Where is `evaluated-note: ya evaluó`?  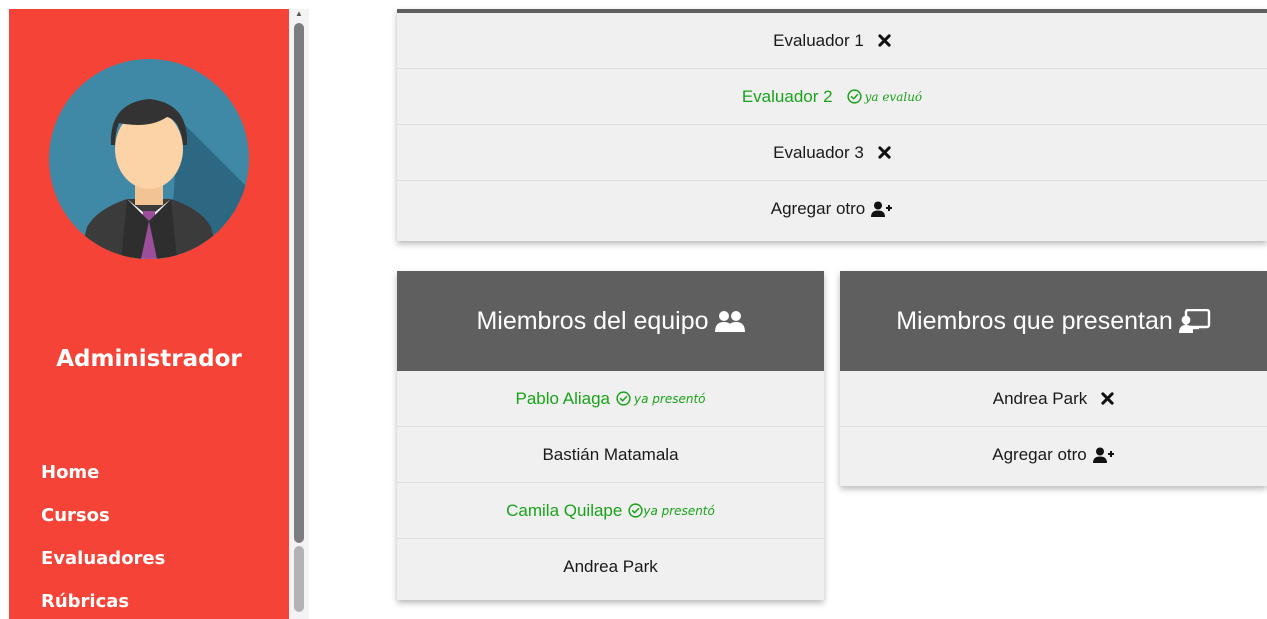
evaluated-note: ya evaluó is located at coordinates (893, 96).